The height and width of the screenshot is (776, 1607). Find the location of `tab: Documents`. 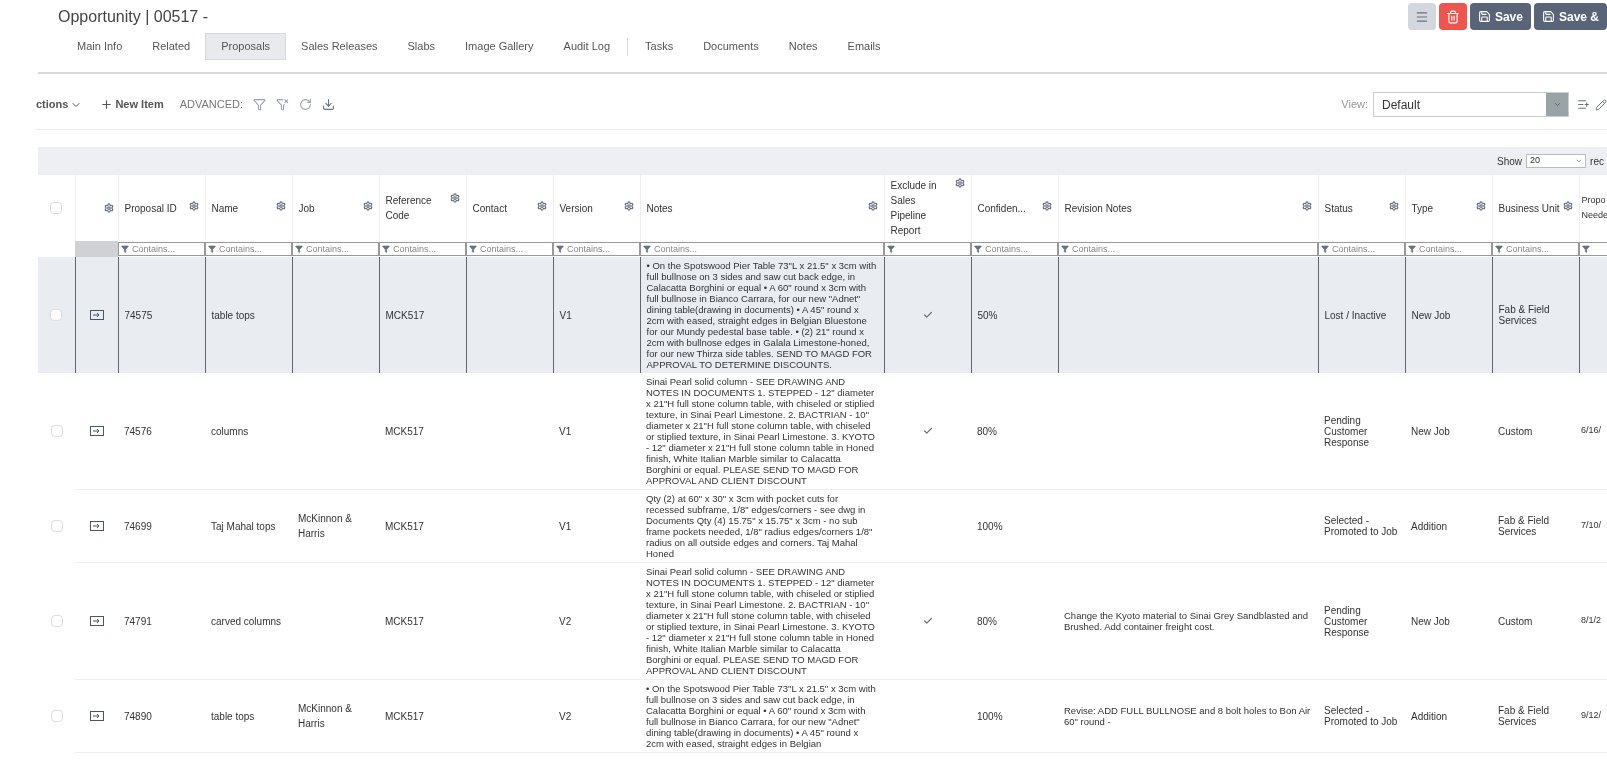

tab: Documents is located at coordinates (731, 46).